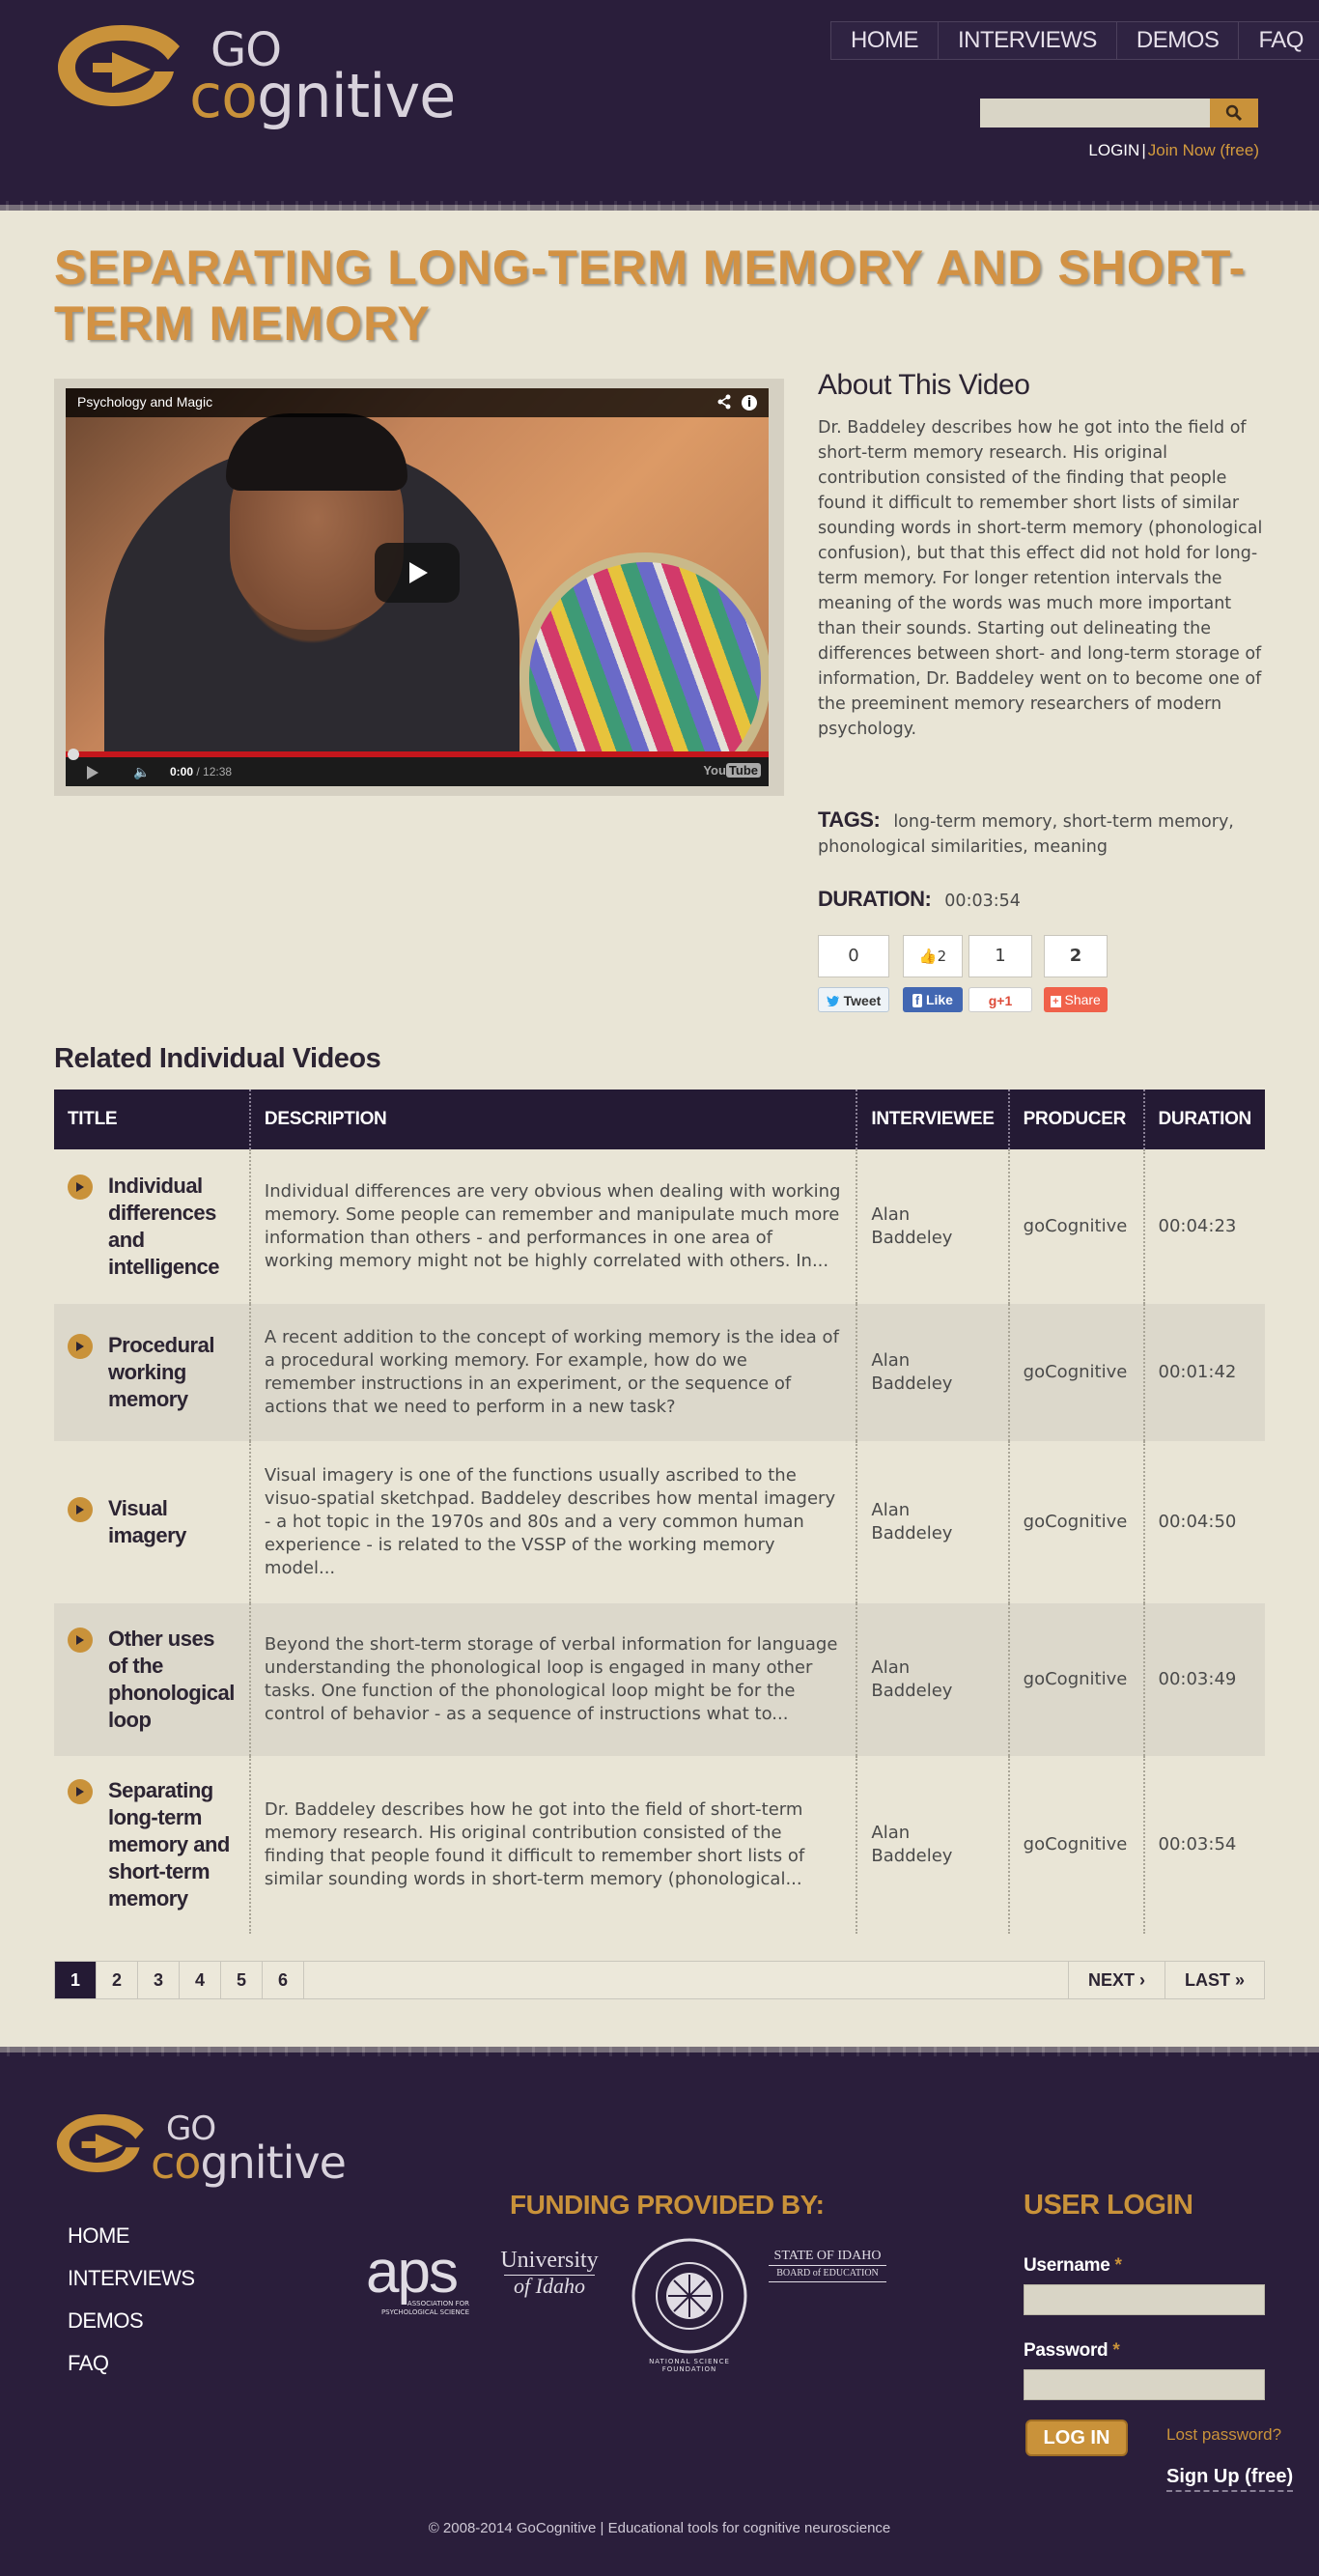 The width and height of the screenshot is (1319, 2576). Describe the element at coordinates (1204, 1679) in the screenshot. I see `row-duration: 00:03:49` at that location.